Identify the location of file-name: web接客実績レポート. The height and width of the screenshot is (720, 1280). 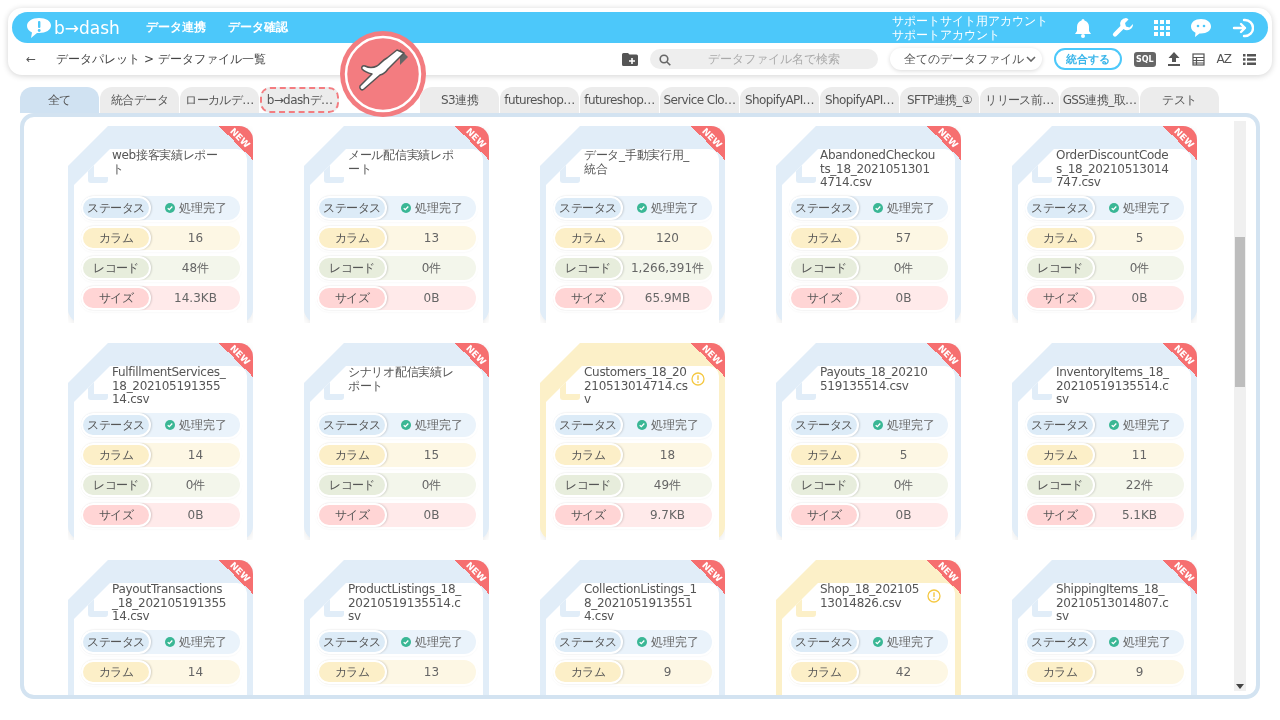
(165, 163).